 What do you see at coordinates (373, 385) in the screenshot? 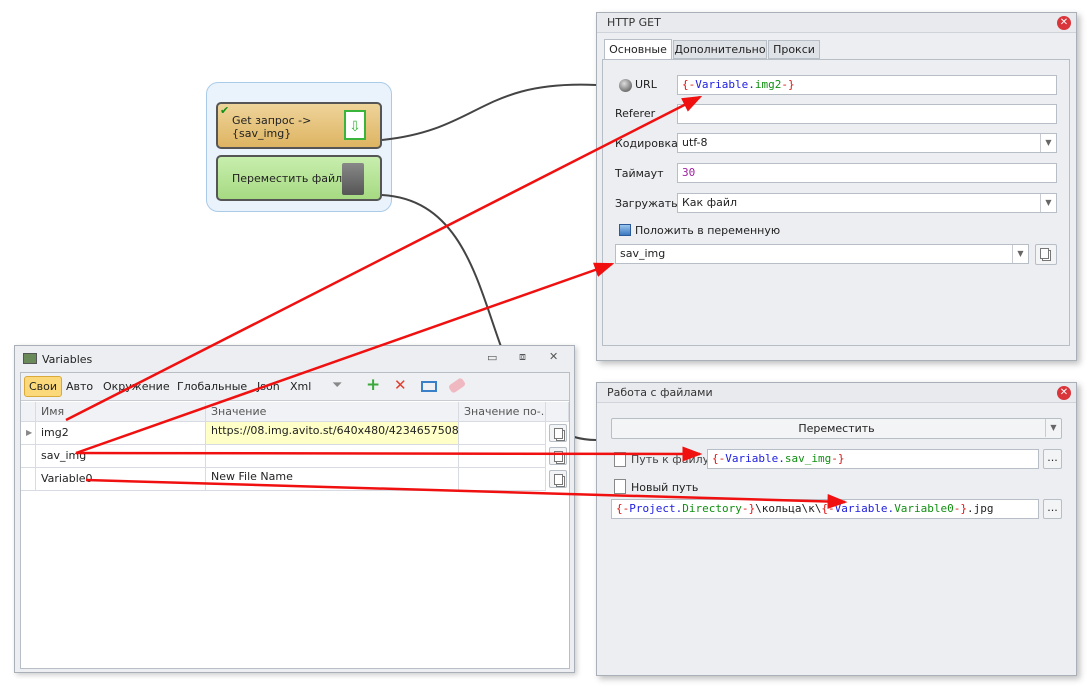
I see `add-icon: +` at bounding box center [373, 385].